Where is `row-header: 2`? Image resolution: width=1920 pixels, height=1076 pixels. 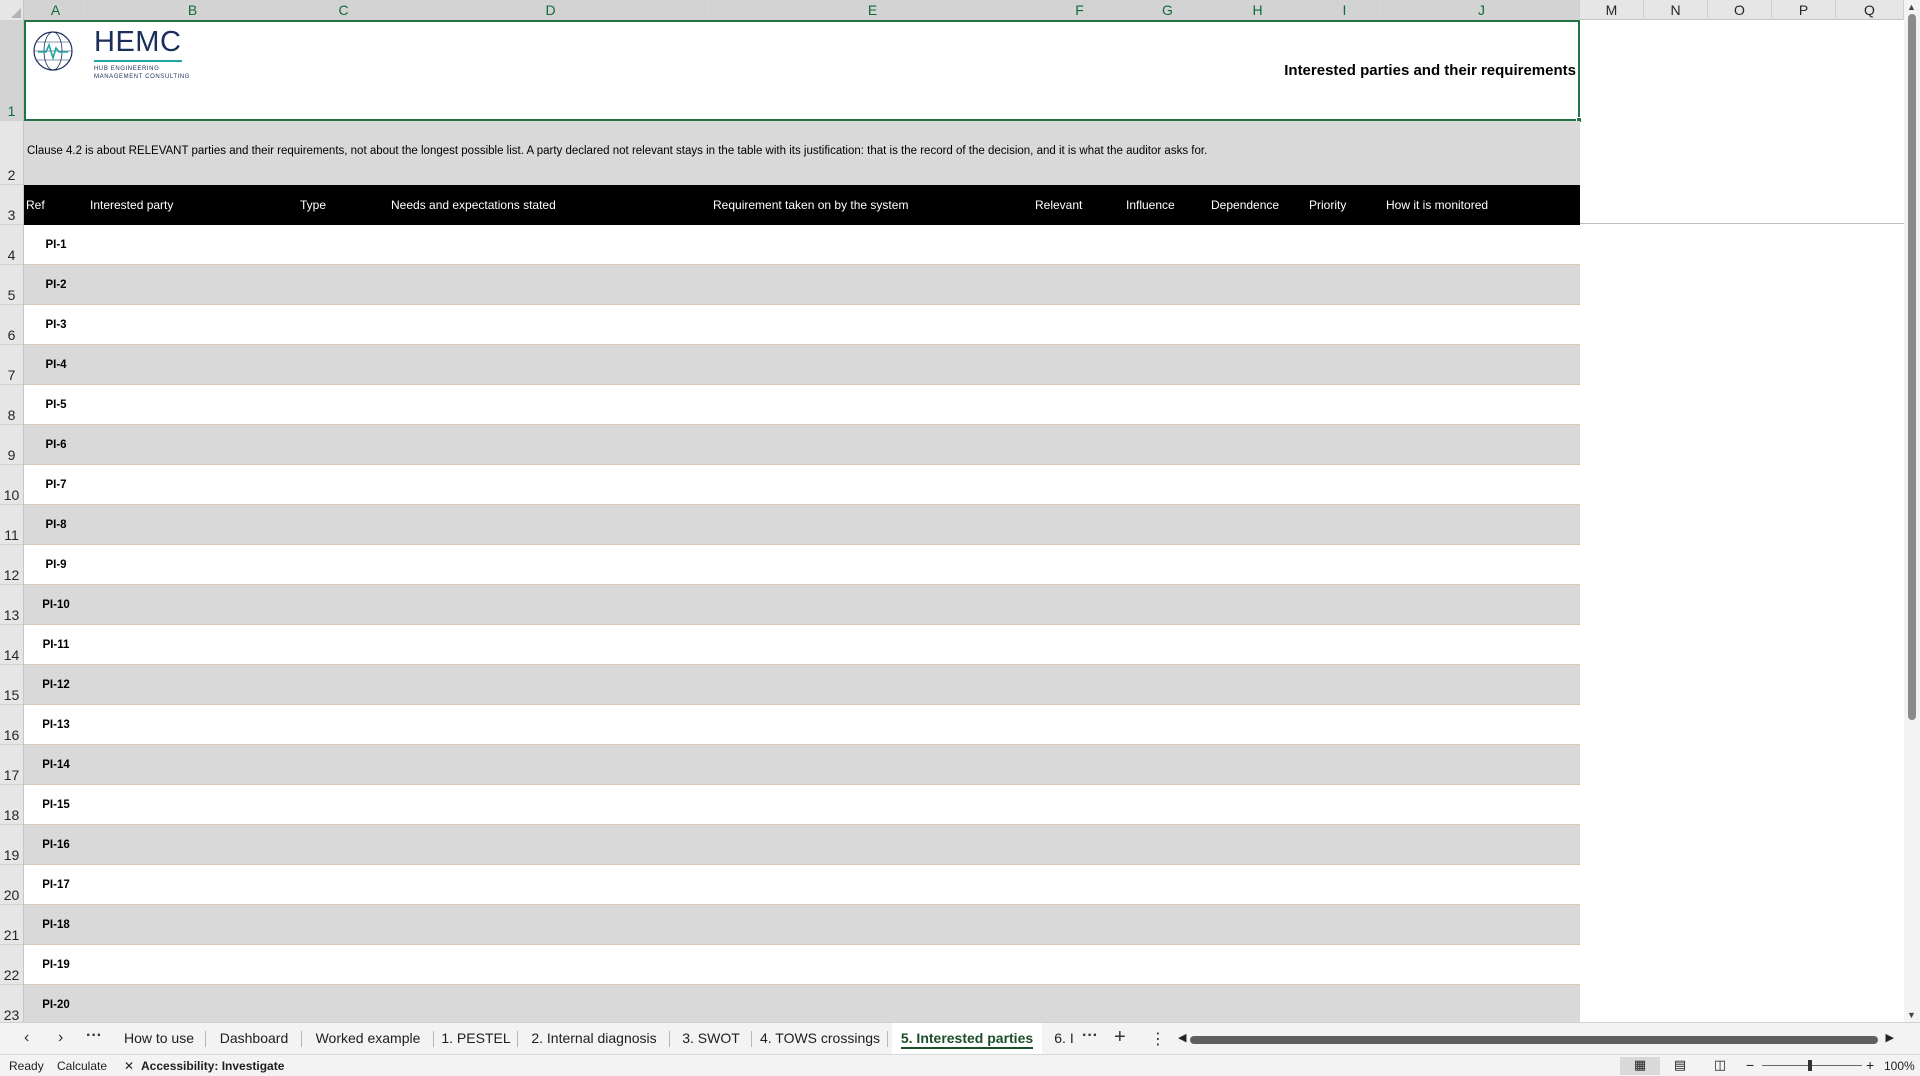
row-header: 2 is located at coordinates (11, 153).